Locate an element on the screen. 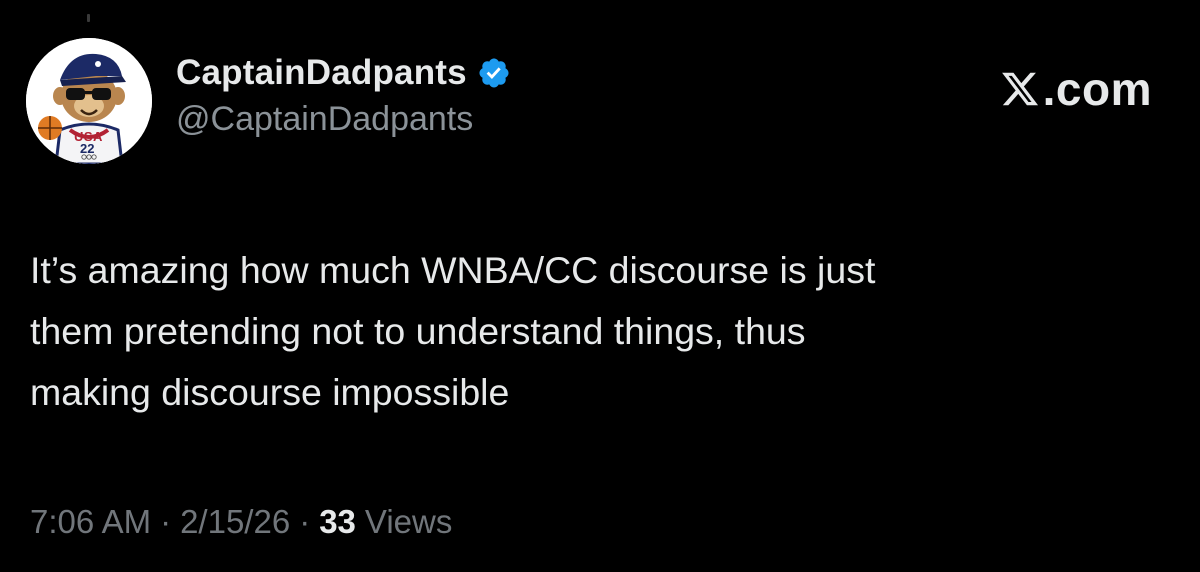 This screenshot has height=572, width=1200. user-handle: @CaptainDadpants is located at coordinates (343, 119).